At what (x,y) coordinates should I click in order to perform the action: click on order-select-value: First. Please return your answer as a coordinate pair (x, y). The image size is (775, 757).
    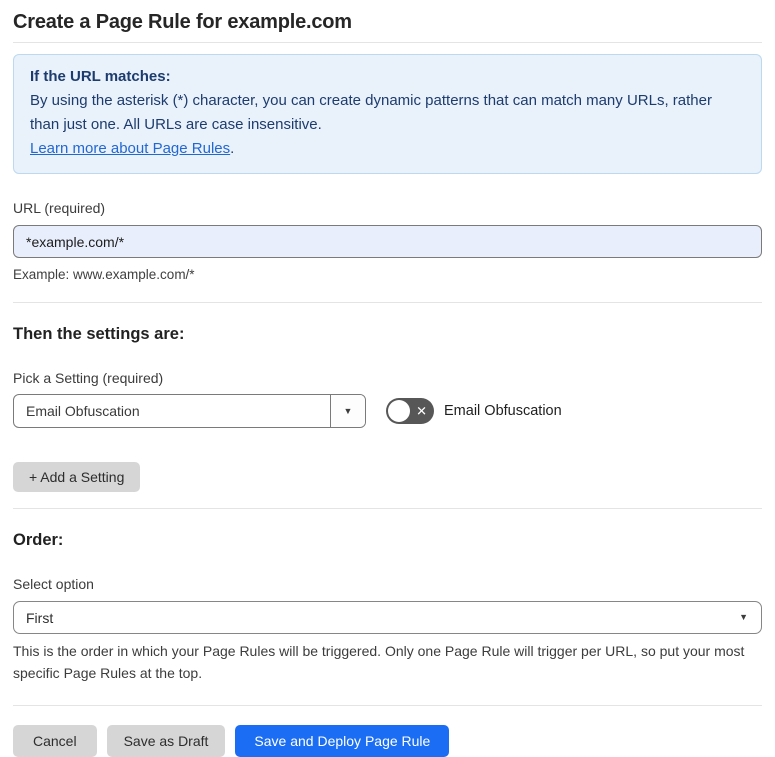
    Looking at the image, I should click on (40, 617).